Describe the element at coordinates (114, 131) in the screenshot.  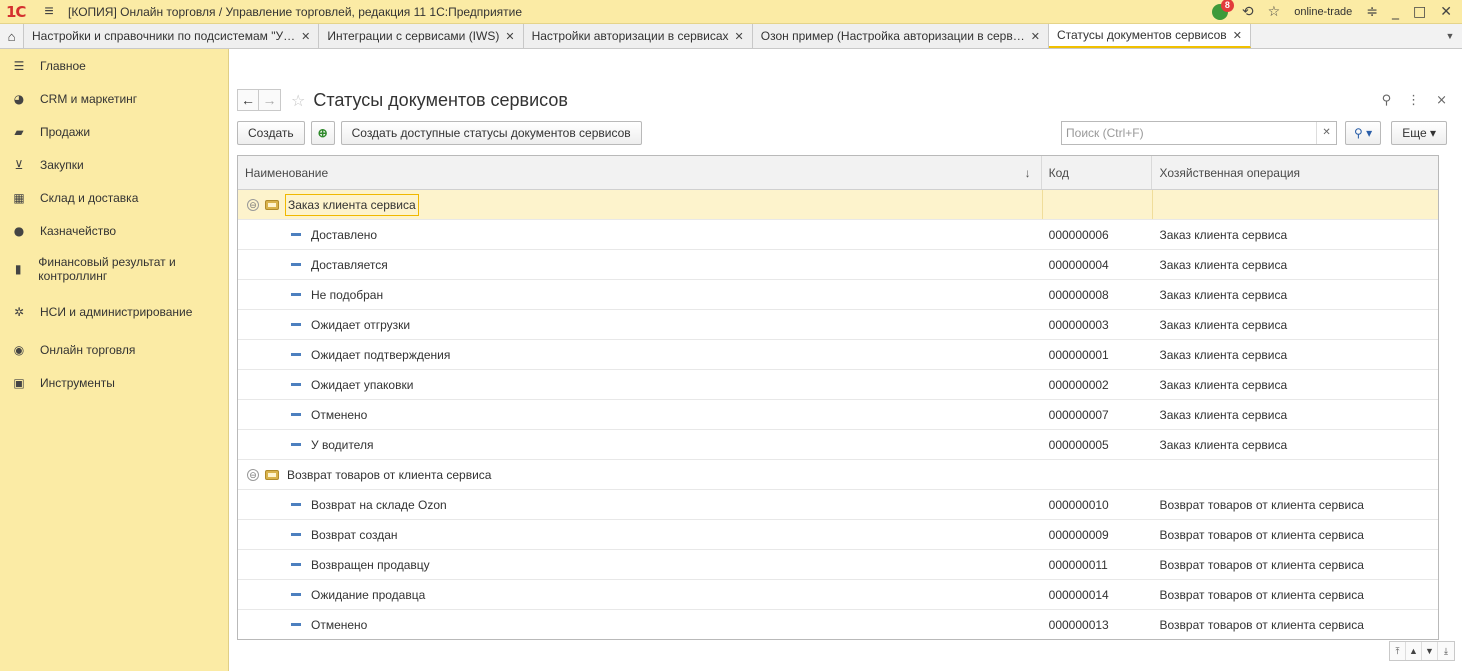
I see `sidebar-item-sales: ▰ Продажи` at that location.